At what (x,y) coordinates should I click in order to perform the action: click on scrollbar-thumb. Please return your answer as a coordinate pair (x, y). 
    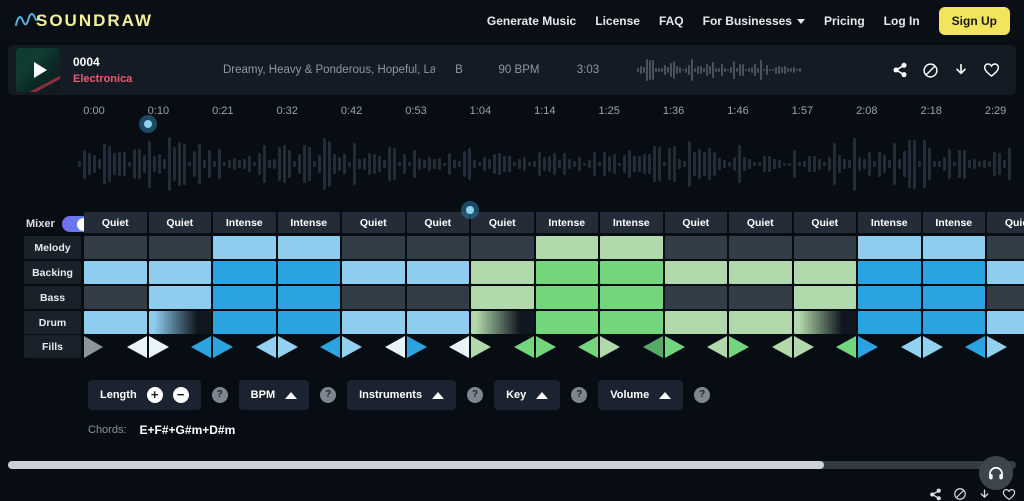
    Looking at the image, I should click on (416, 465).